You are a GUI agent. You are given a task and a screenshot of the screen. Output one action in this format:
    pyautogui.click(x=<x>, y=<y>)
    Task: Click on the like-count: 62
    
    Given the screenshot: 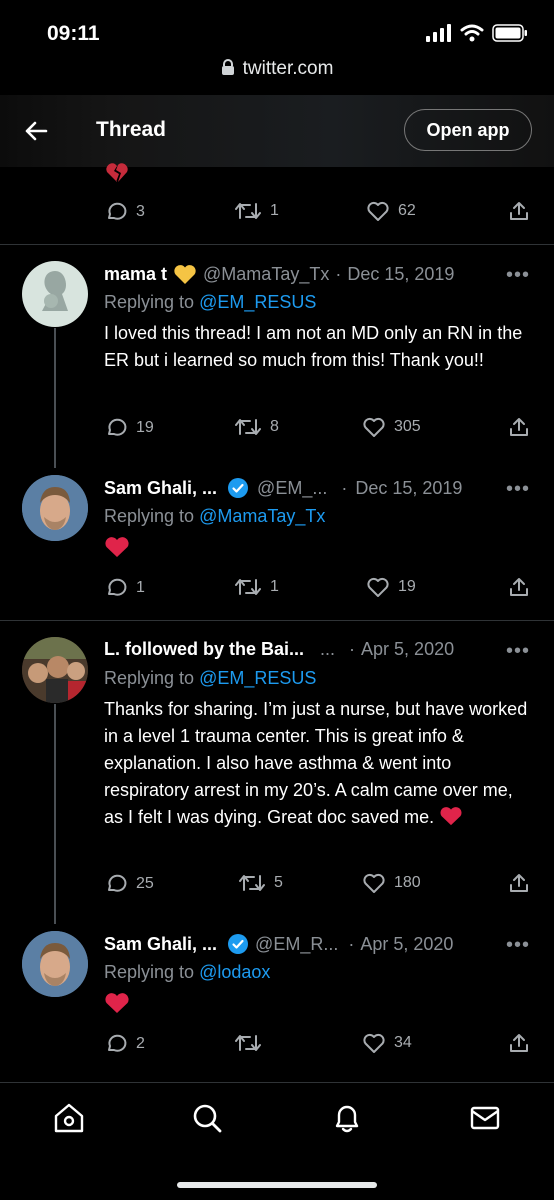 What is the action you would take?
    pyautogui.click(x=407, y=210)
    